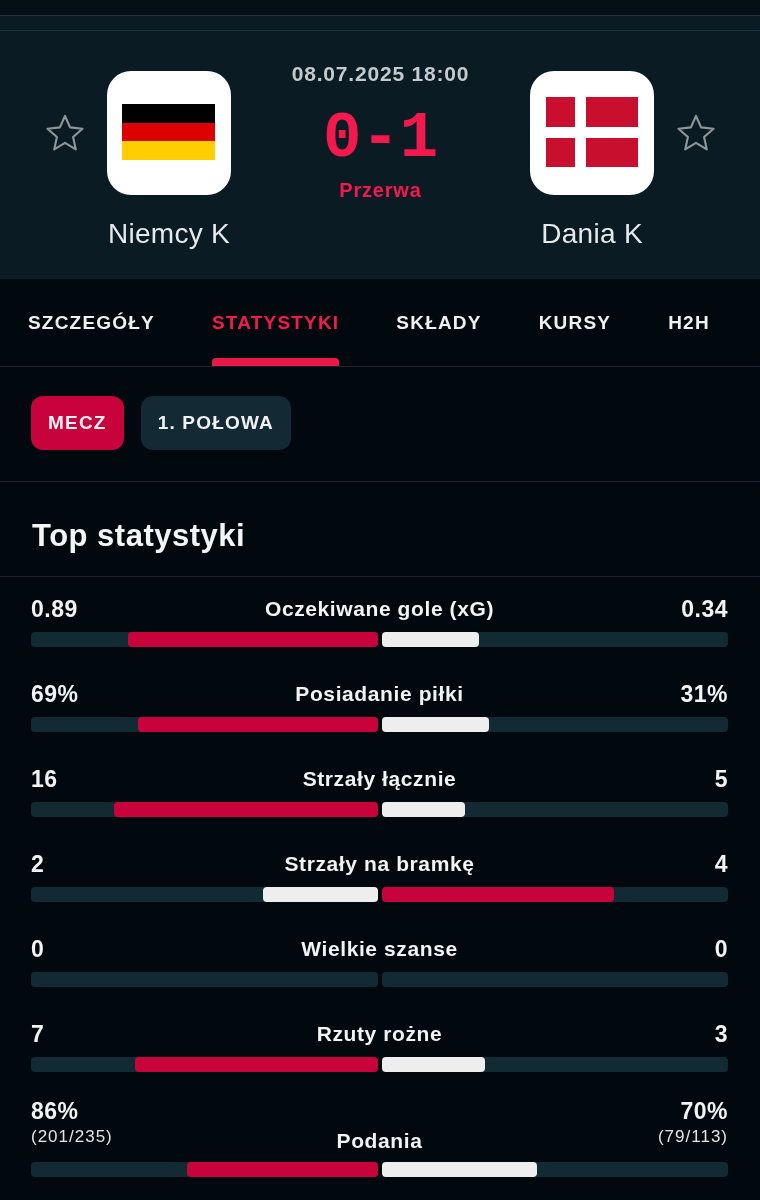  Describe the element at coordinates (275, 322) in the screenshot. I see `tab: STATYSTYKI` at that location.